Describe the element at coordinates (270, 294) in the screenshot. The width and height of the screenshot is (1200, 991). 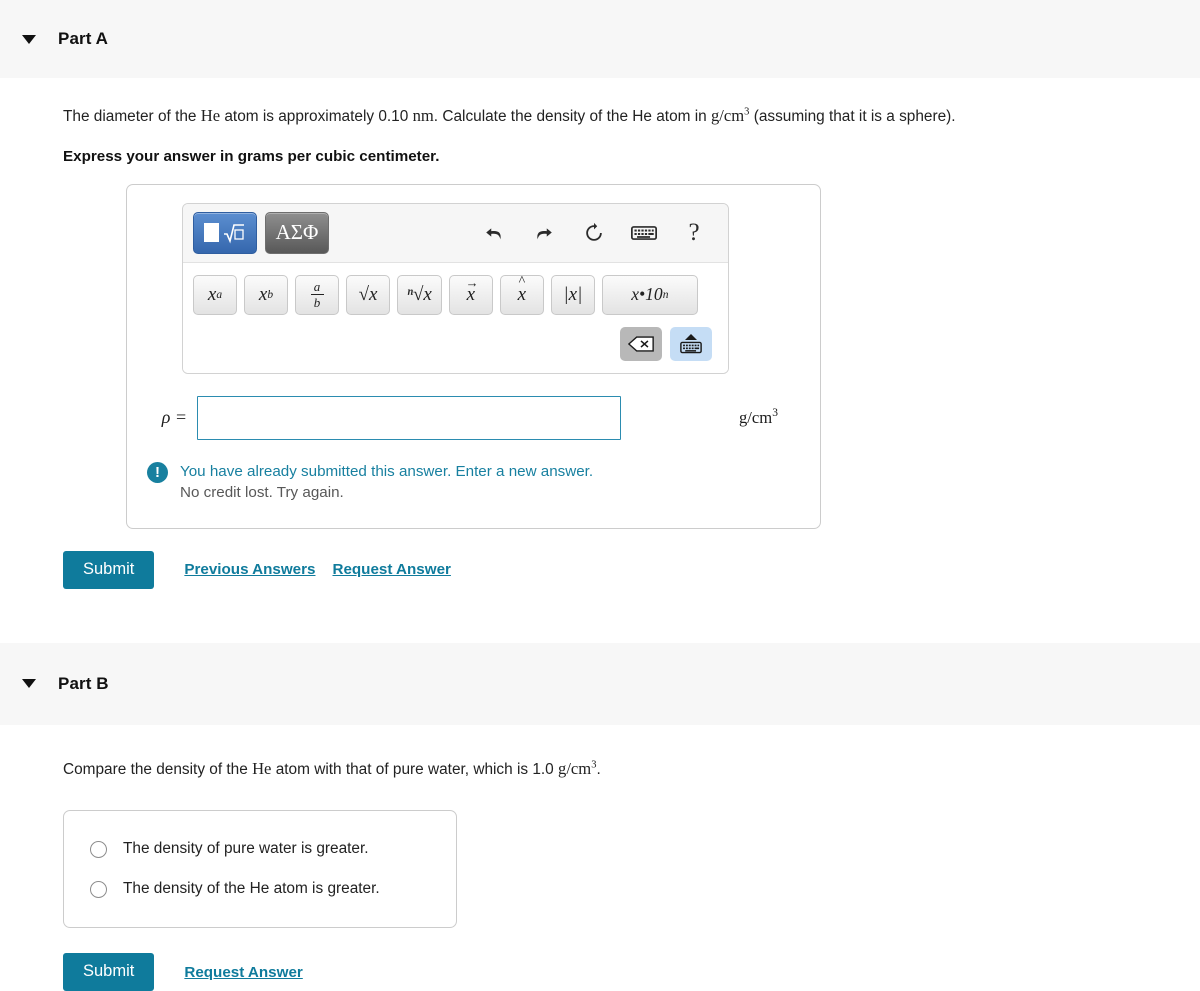
I see `sub-sub: b` at that location.